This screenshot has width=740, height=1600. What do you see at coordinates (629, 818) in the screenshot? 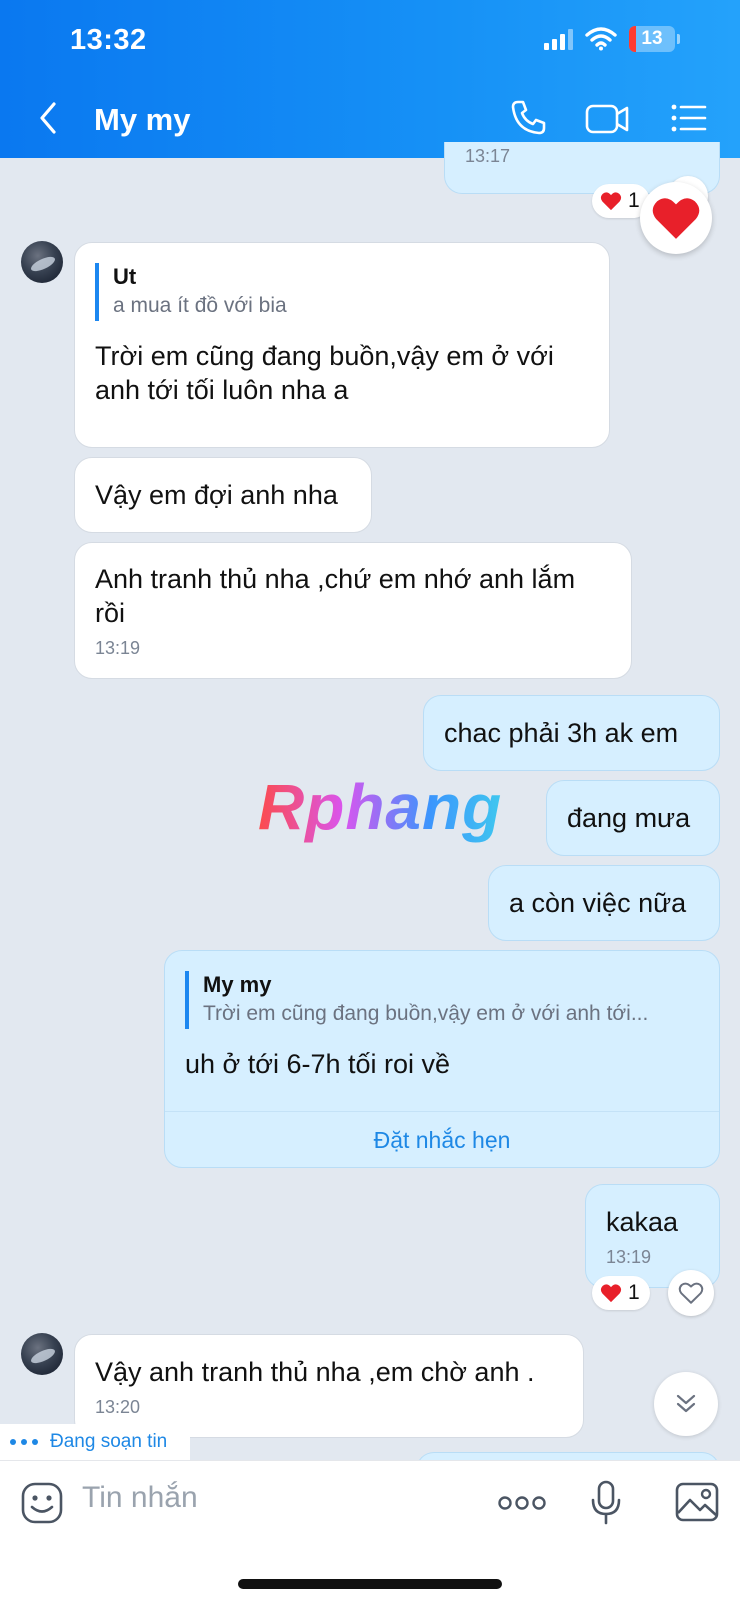
I see `message-text: đang mưa` at bounding box center [629, 818].